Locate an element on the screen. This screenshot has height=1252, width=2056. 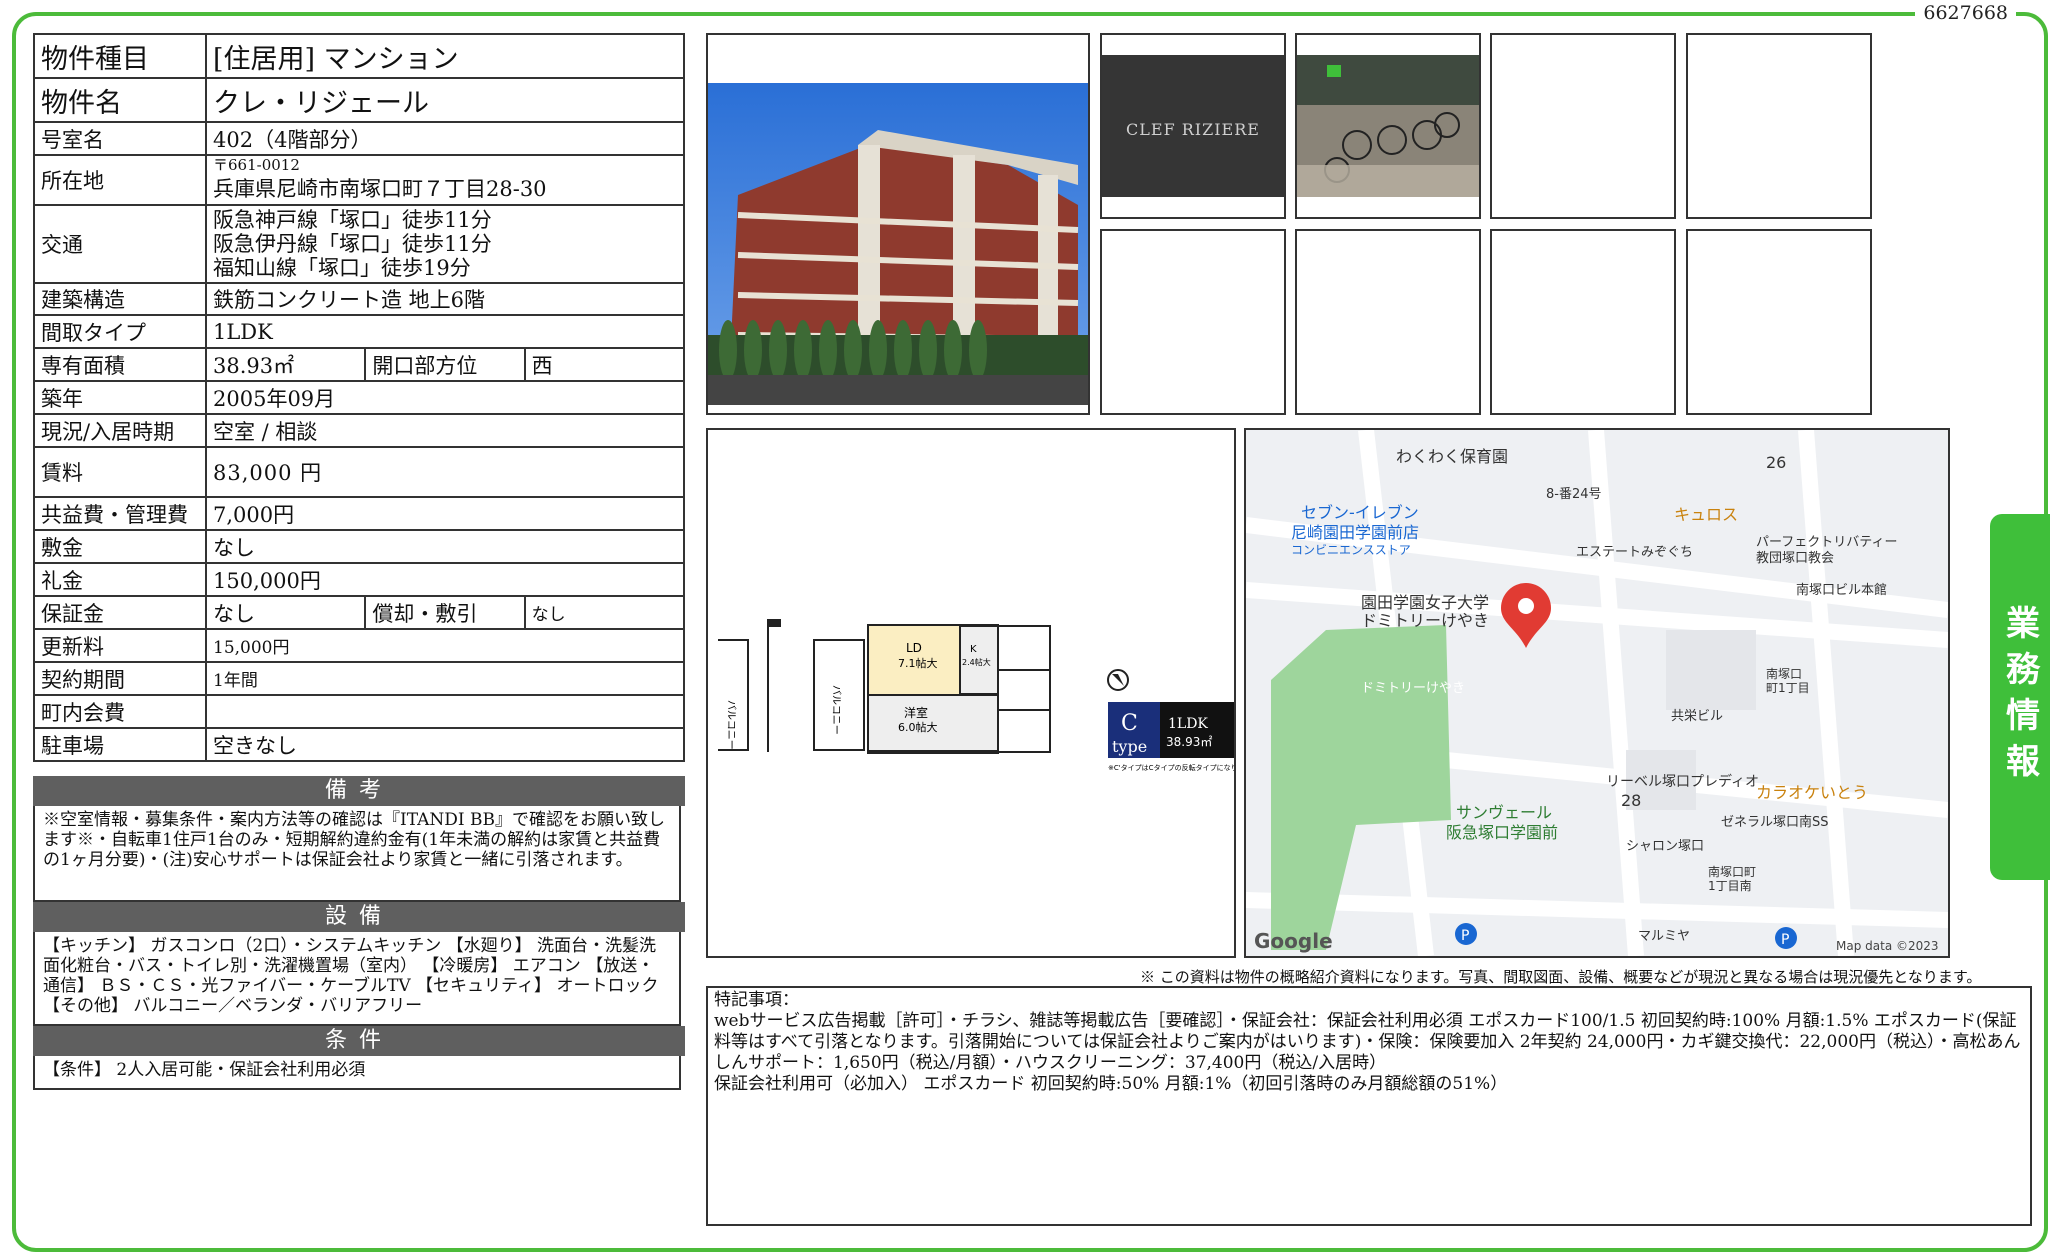
bicycle-parking-photo is located at coordinates (1388, 126).